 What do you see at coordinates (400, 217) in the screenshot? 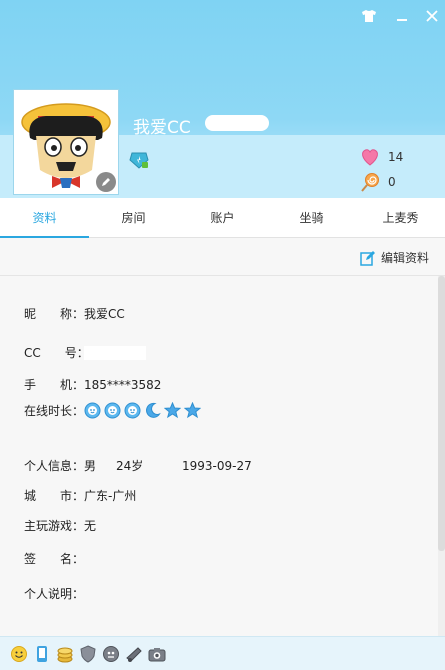
I see `tab-mic-show: 上麦秀` at bounding box center [400, 217].